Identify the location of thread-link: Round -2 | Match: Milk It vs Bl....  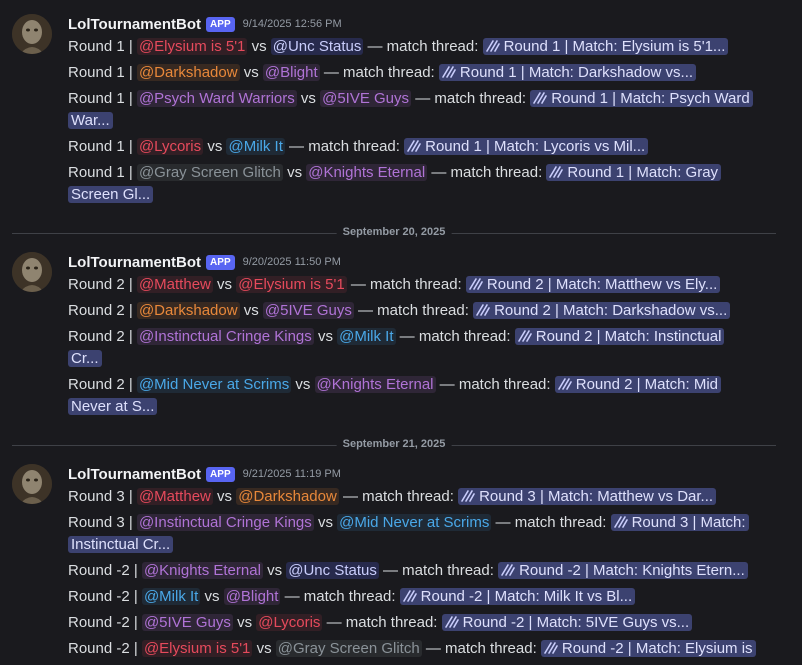
(517, 596).